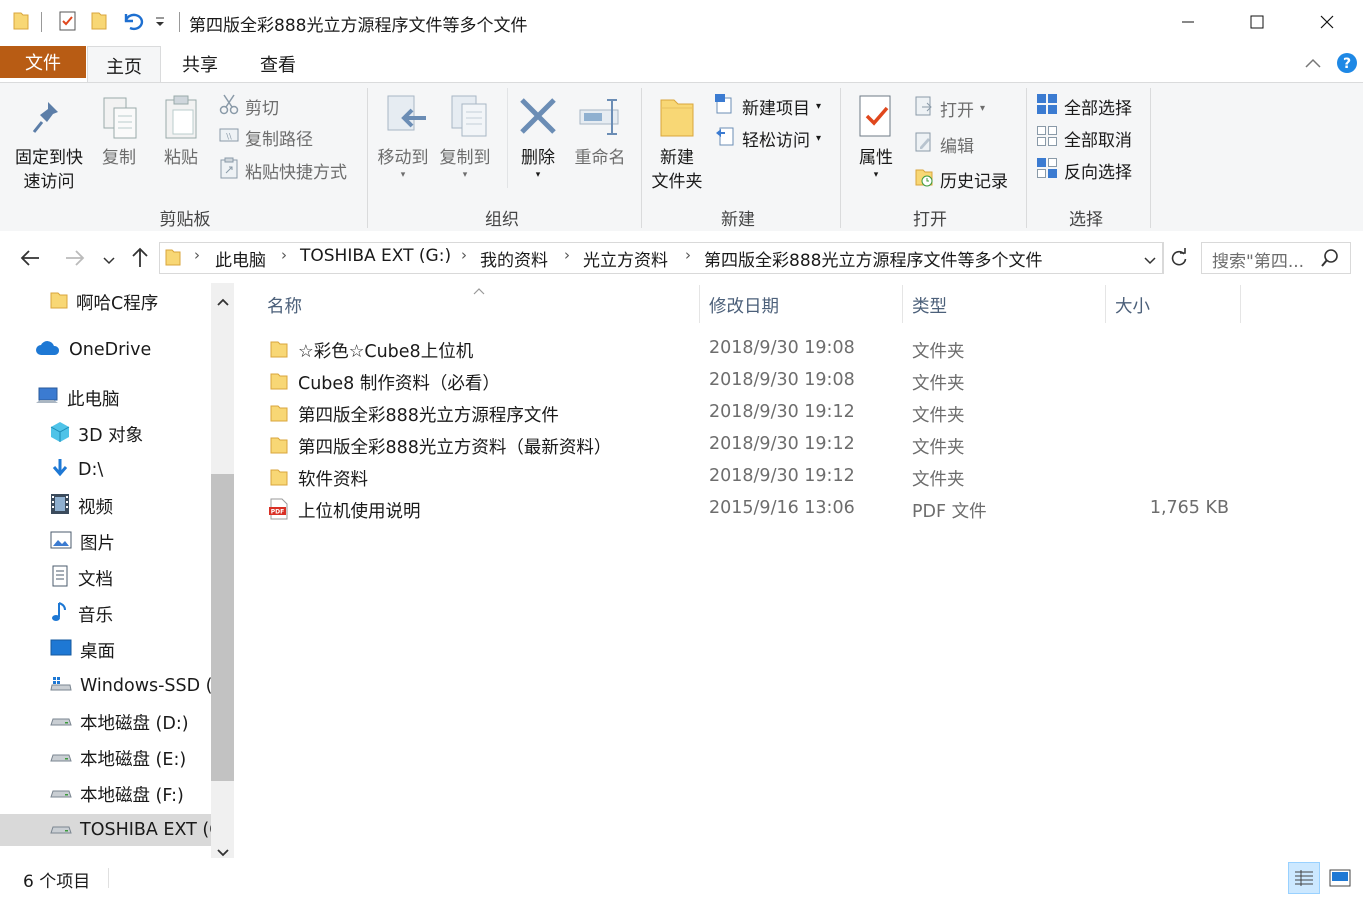 This screenshot has height=897, width=1363. Describe the element at coordinates (283, 170) in the screenshot. I see `paste-shortcut-button: 粘贴快捷方式` at that location.